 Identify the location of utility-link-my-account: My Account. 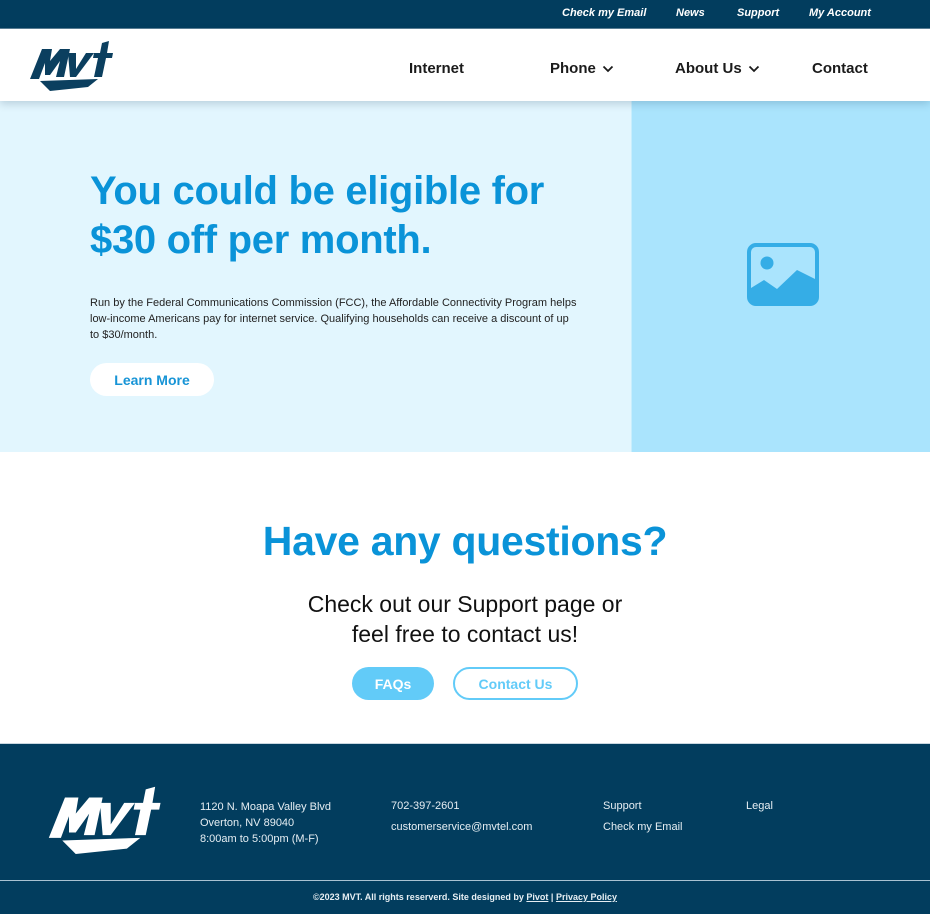
(840, 13).